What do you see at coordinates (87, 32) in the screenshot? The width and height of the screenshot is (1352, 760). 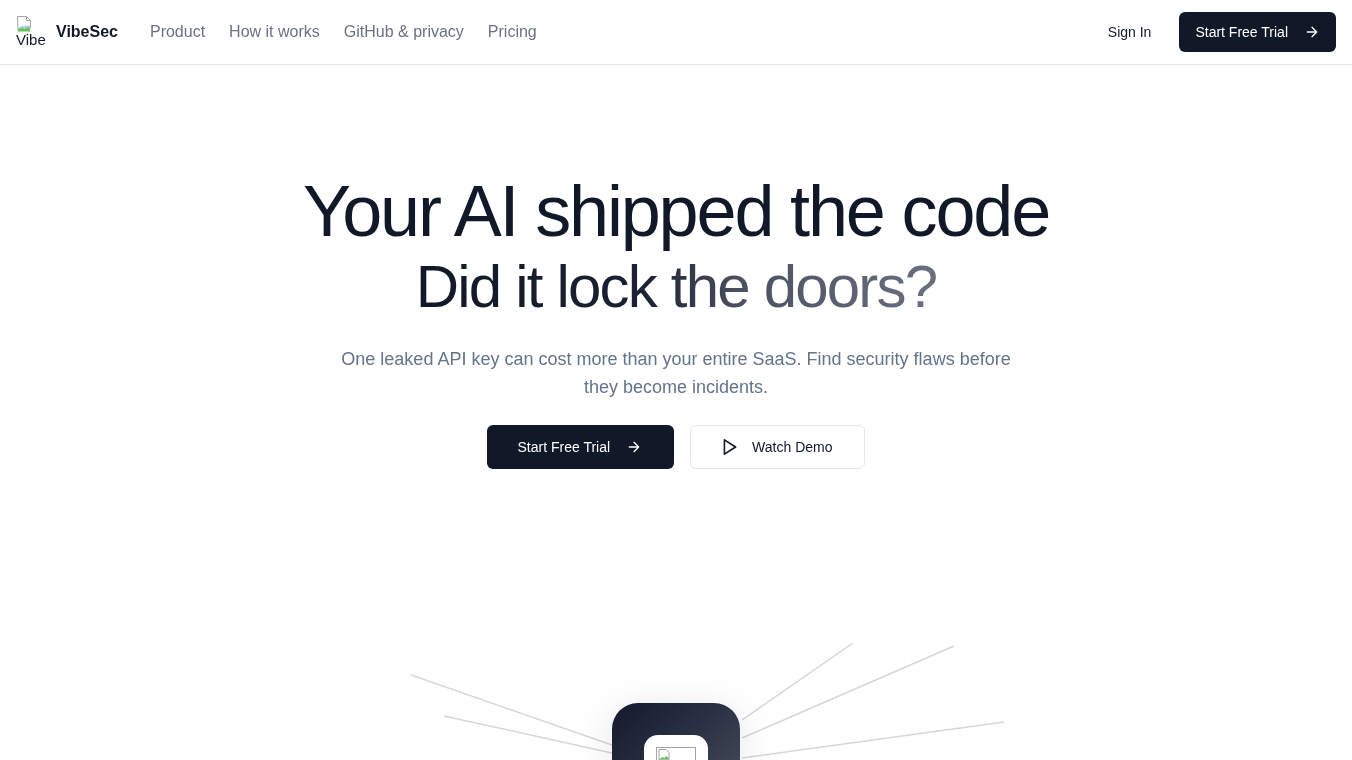 I see `brand-name: VibeSec` at bounding box center [87, 32].